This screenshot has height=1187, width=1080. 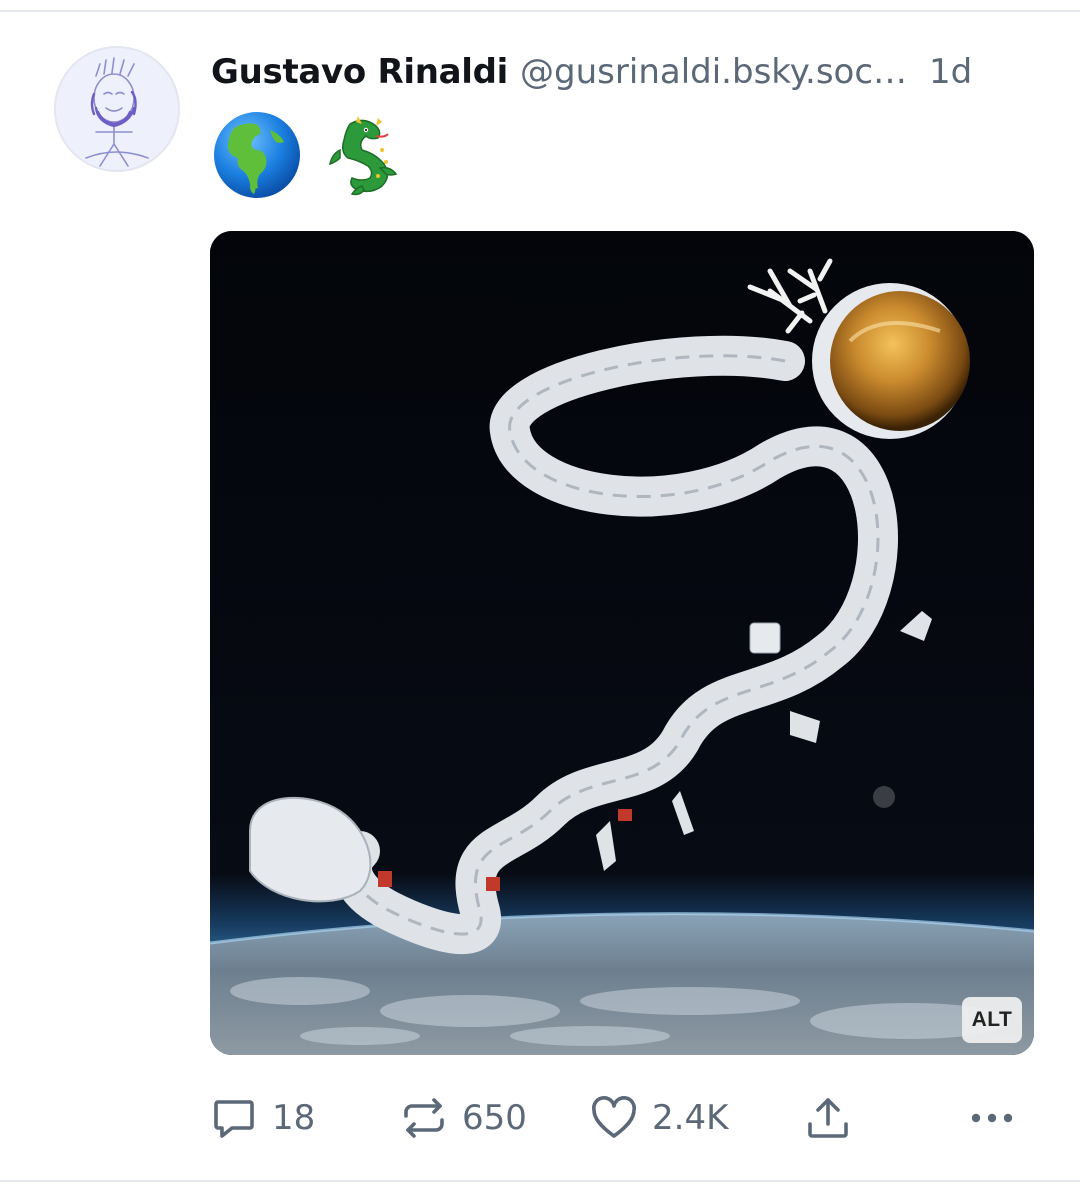 I want to click on reply-count: 18, so click(x=294, y=1118).